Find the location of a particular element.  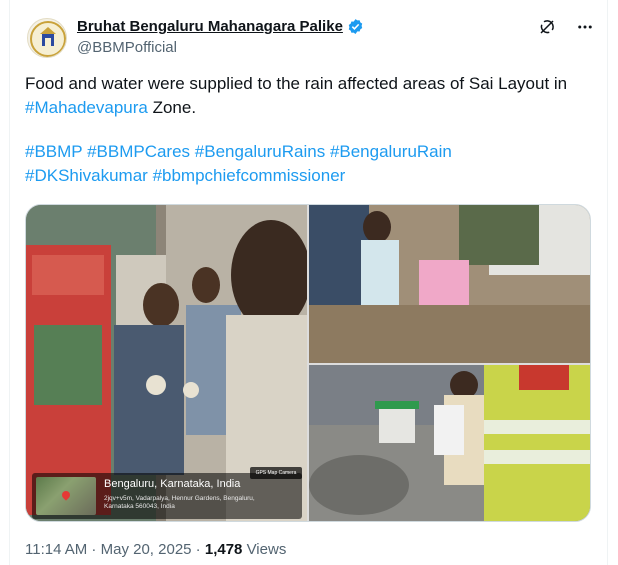

tweet-date: May 20, 2025 is located at coordinates (146, 549).